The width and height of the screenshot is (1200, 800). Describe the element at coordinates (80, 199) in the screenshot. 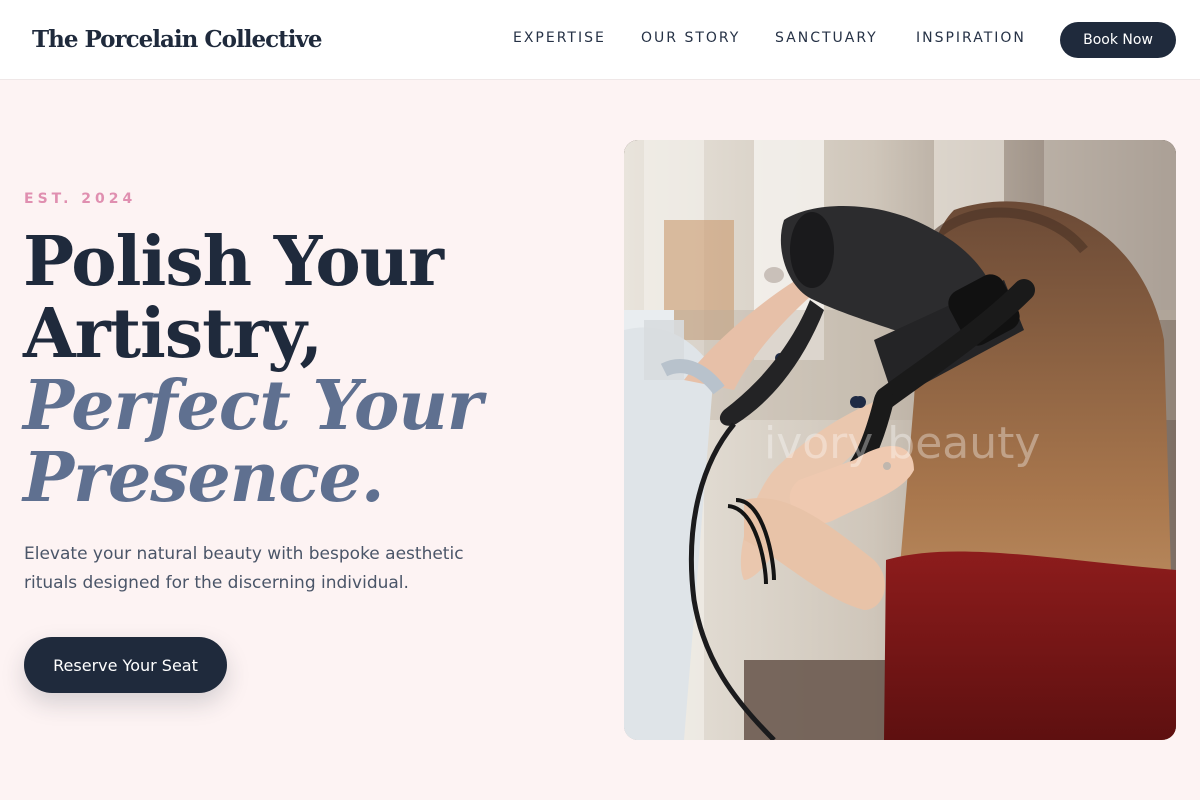

I see `established-label: EST. 2024` at that location.